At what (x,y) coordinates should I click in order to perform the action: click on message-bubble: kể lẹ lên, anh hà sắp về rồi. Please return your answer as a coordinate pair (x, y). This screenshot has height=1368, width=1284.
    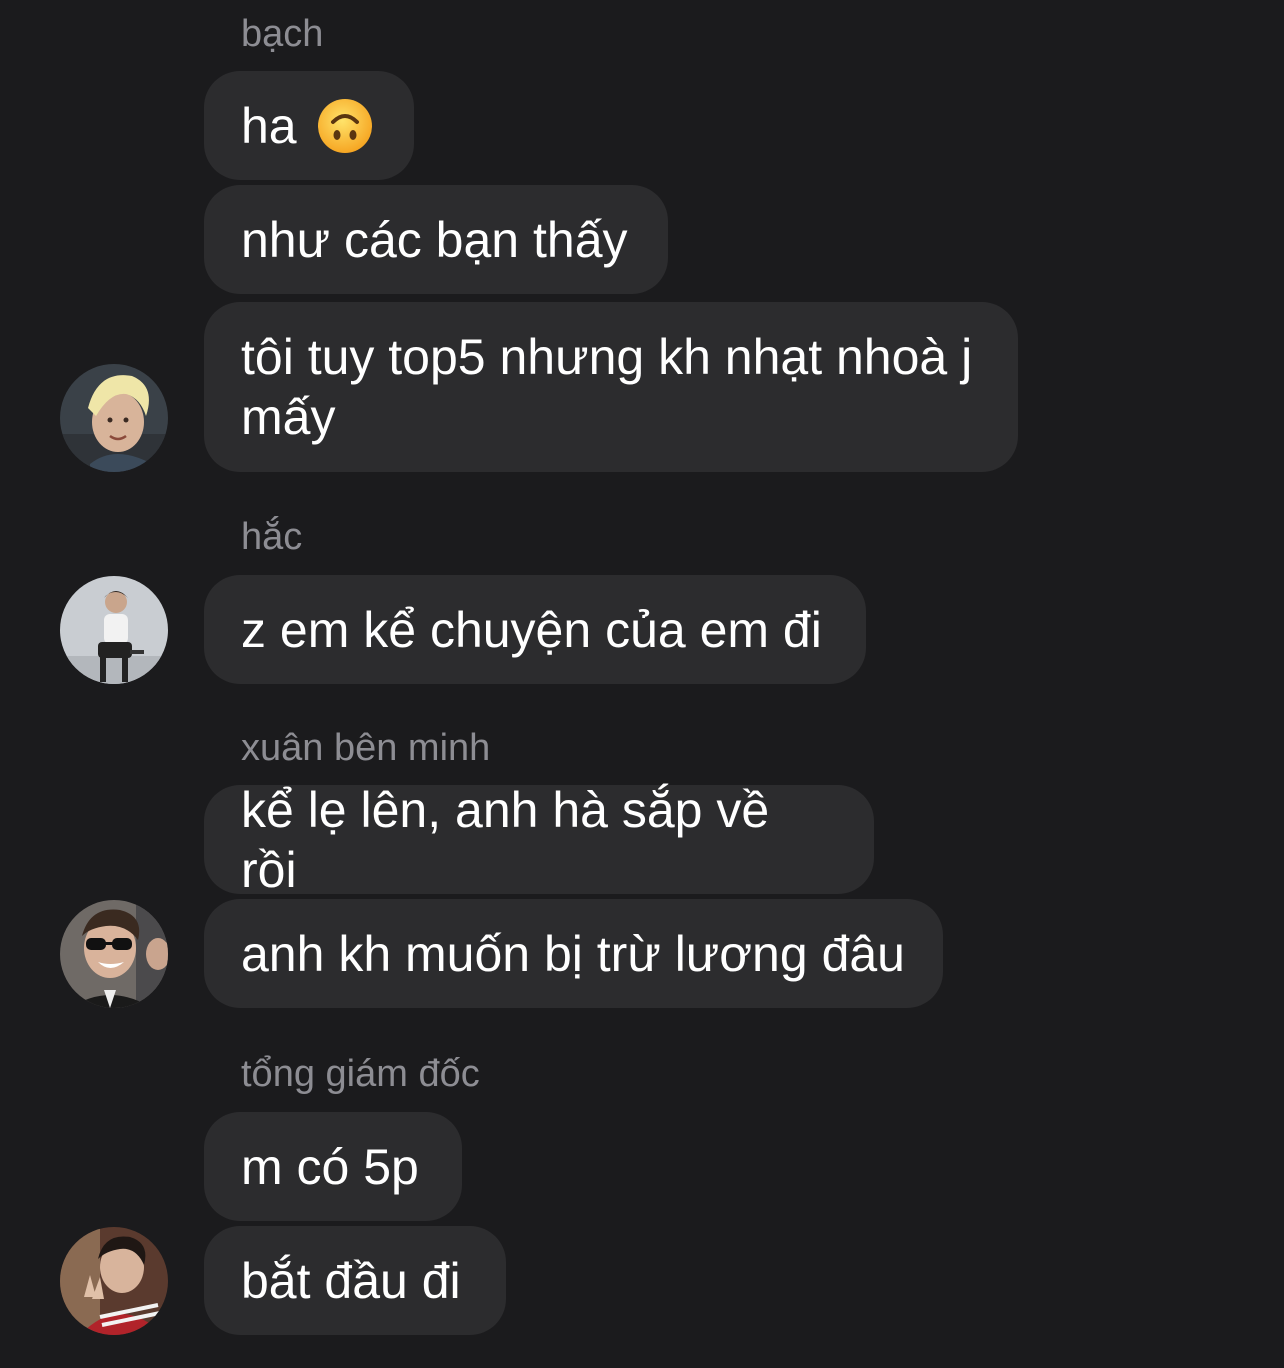
    Looking at the image, I should click on (539, 840).